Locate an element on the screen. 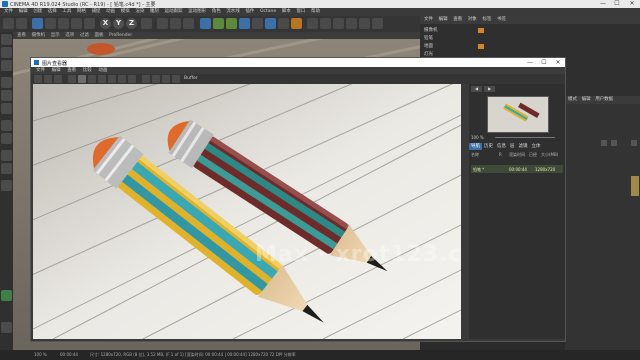 The width and height of the screenshot is (640, 360). attr-menu-edit: 编辑 is located at coordinates (586, 100).